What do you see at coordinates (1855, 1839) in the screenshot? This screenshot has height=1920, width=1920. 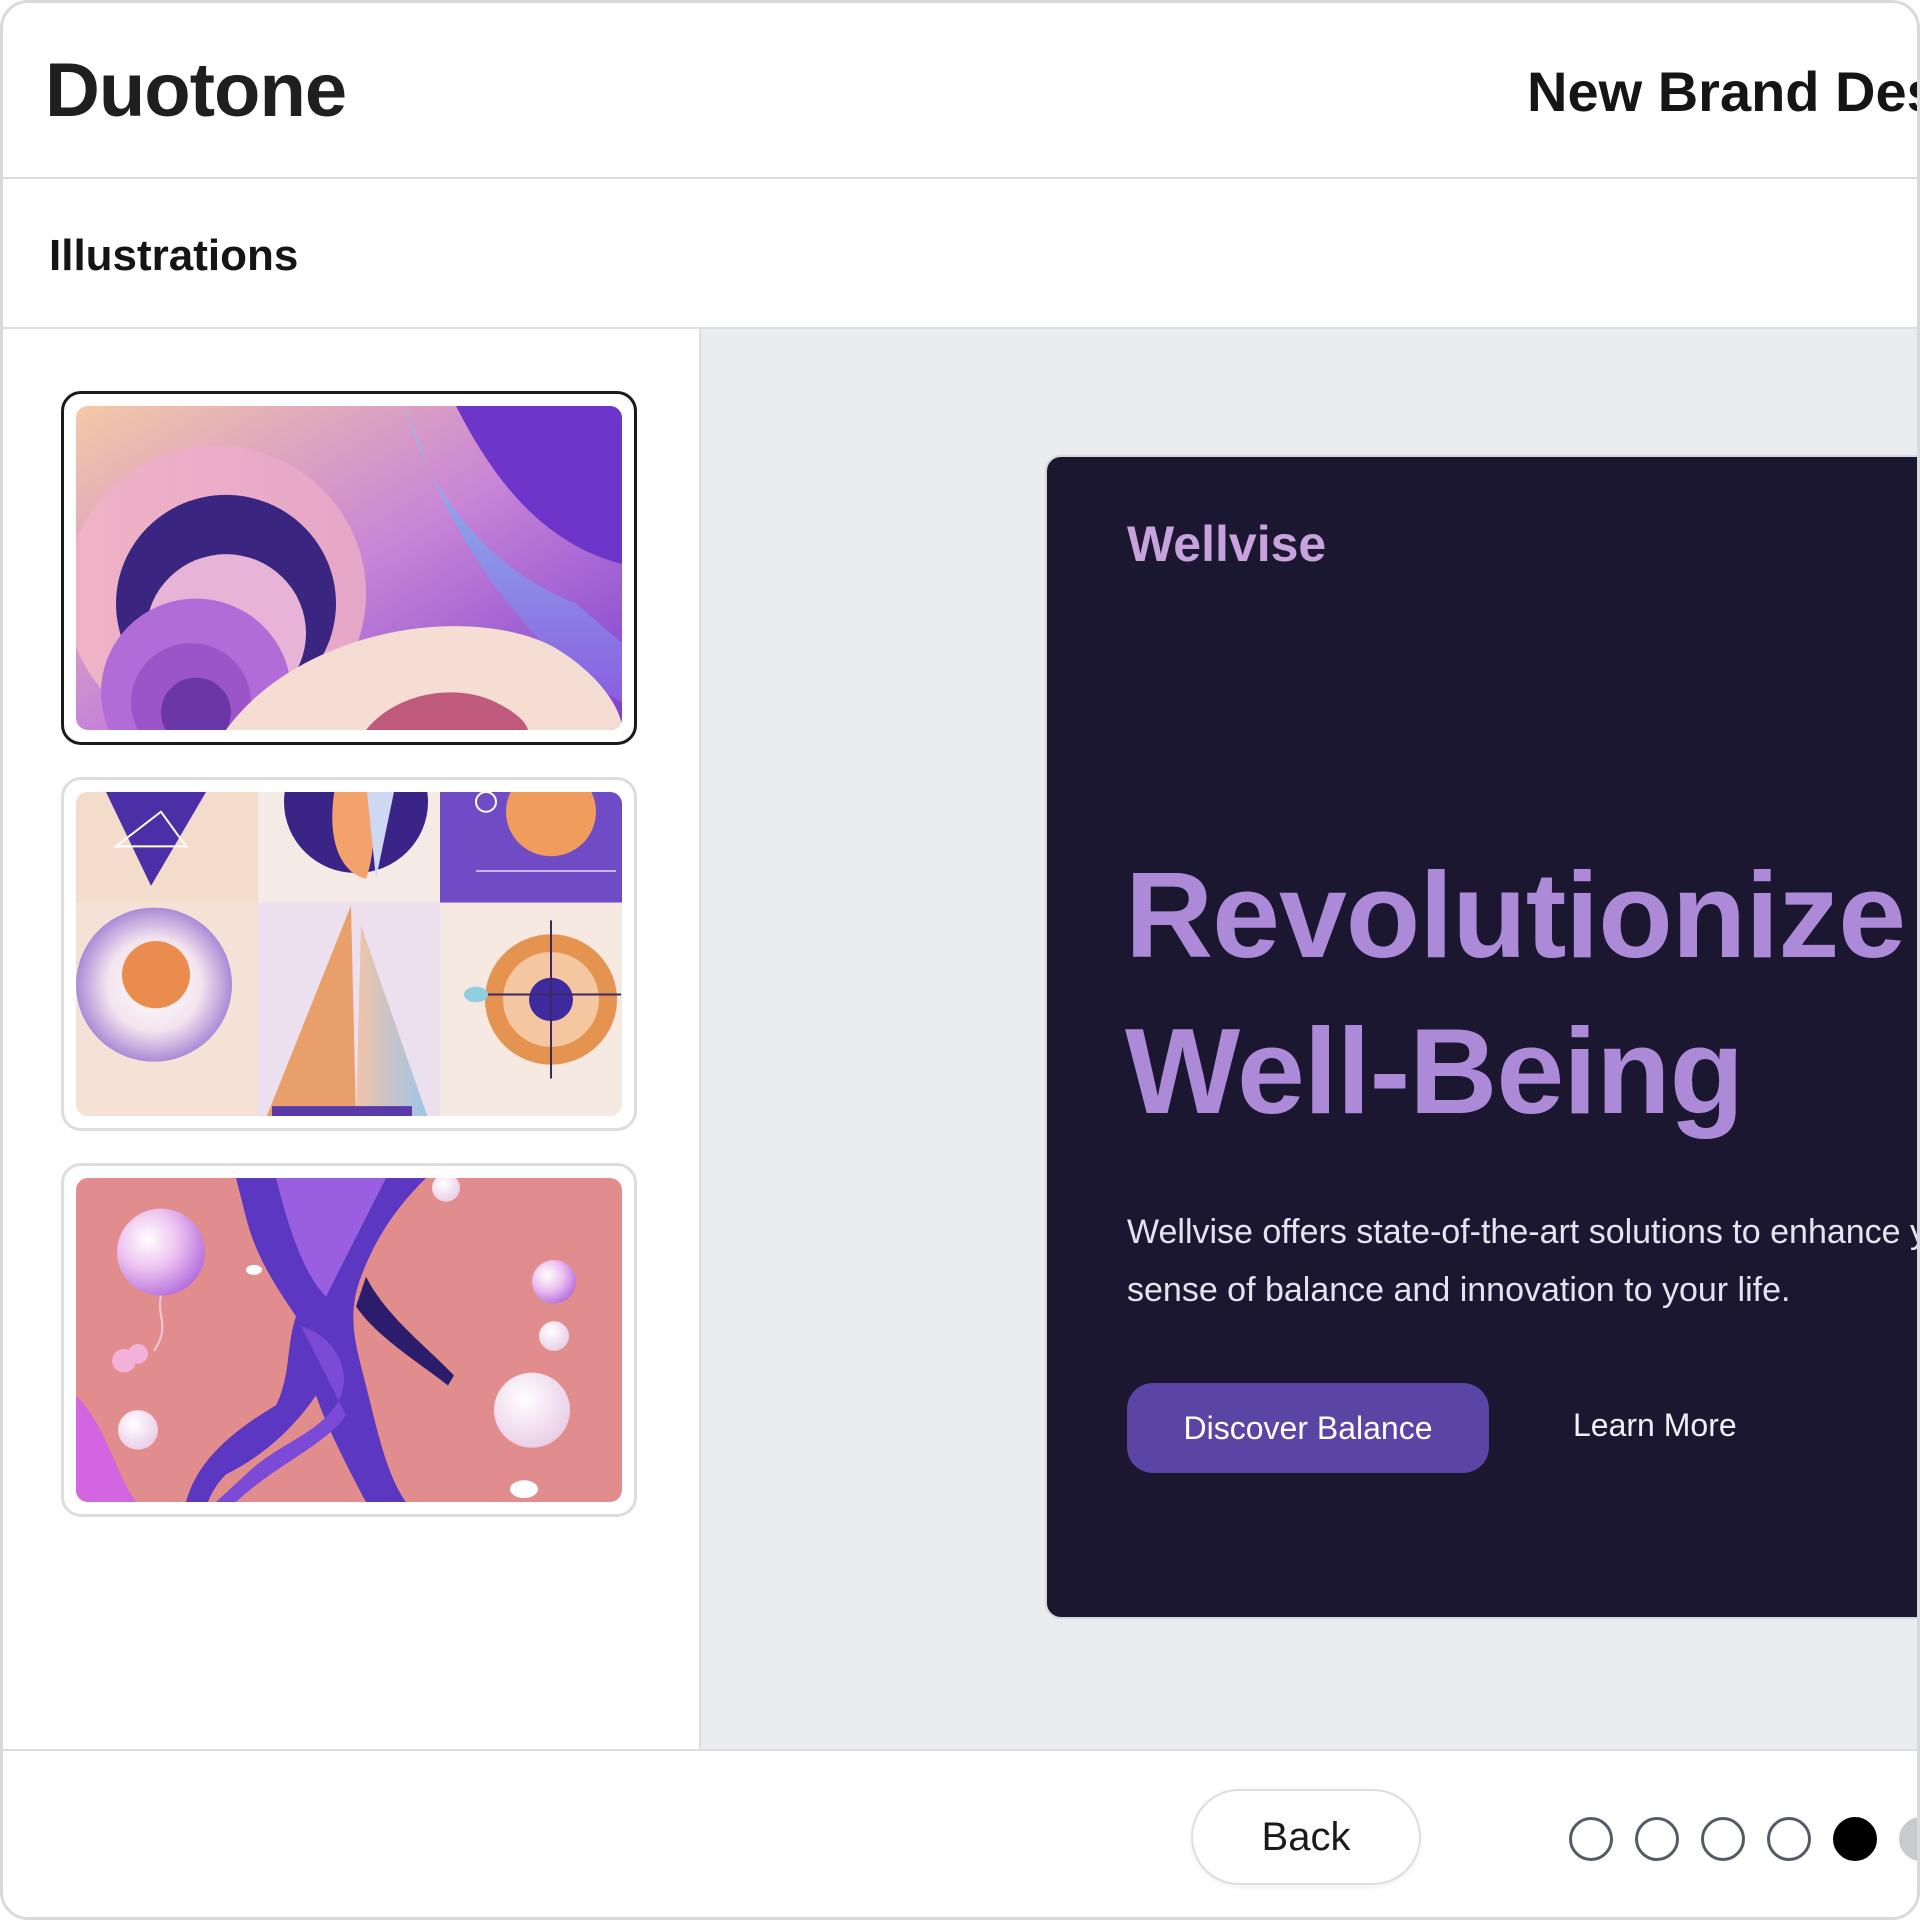 I see `pagination-dot-5-current` at bounding box center [1855, 1839].